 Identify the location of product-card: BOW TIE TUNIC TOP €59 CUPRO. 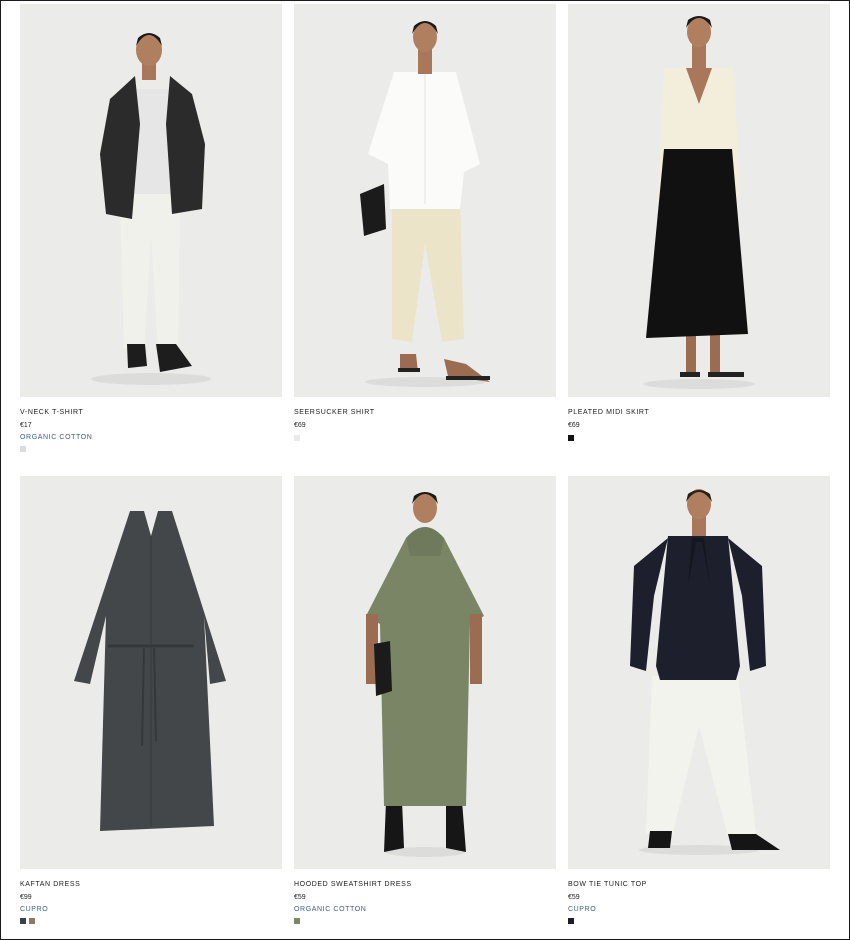
(699, 700).